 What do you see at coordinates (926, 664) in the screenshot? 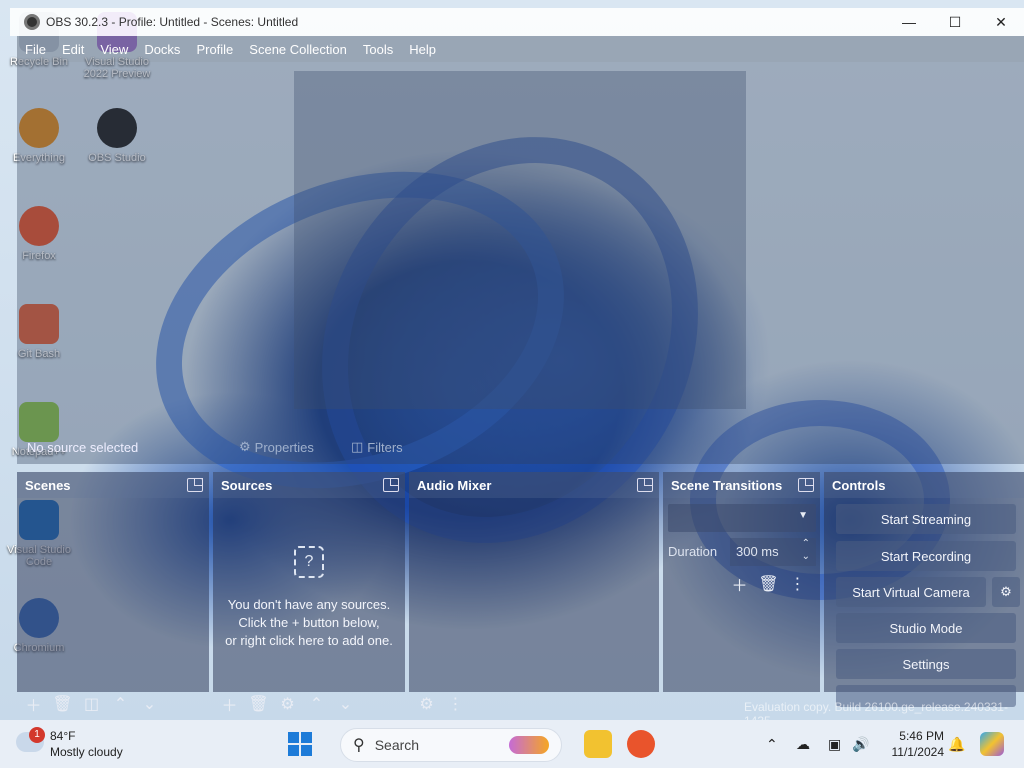
I see `settings-button: Settings` at bounding box center [926, 664].